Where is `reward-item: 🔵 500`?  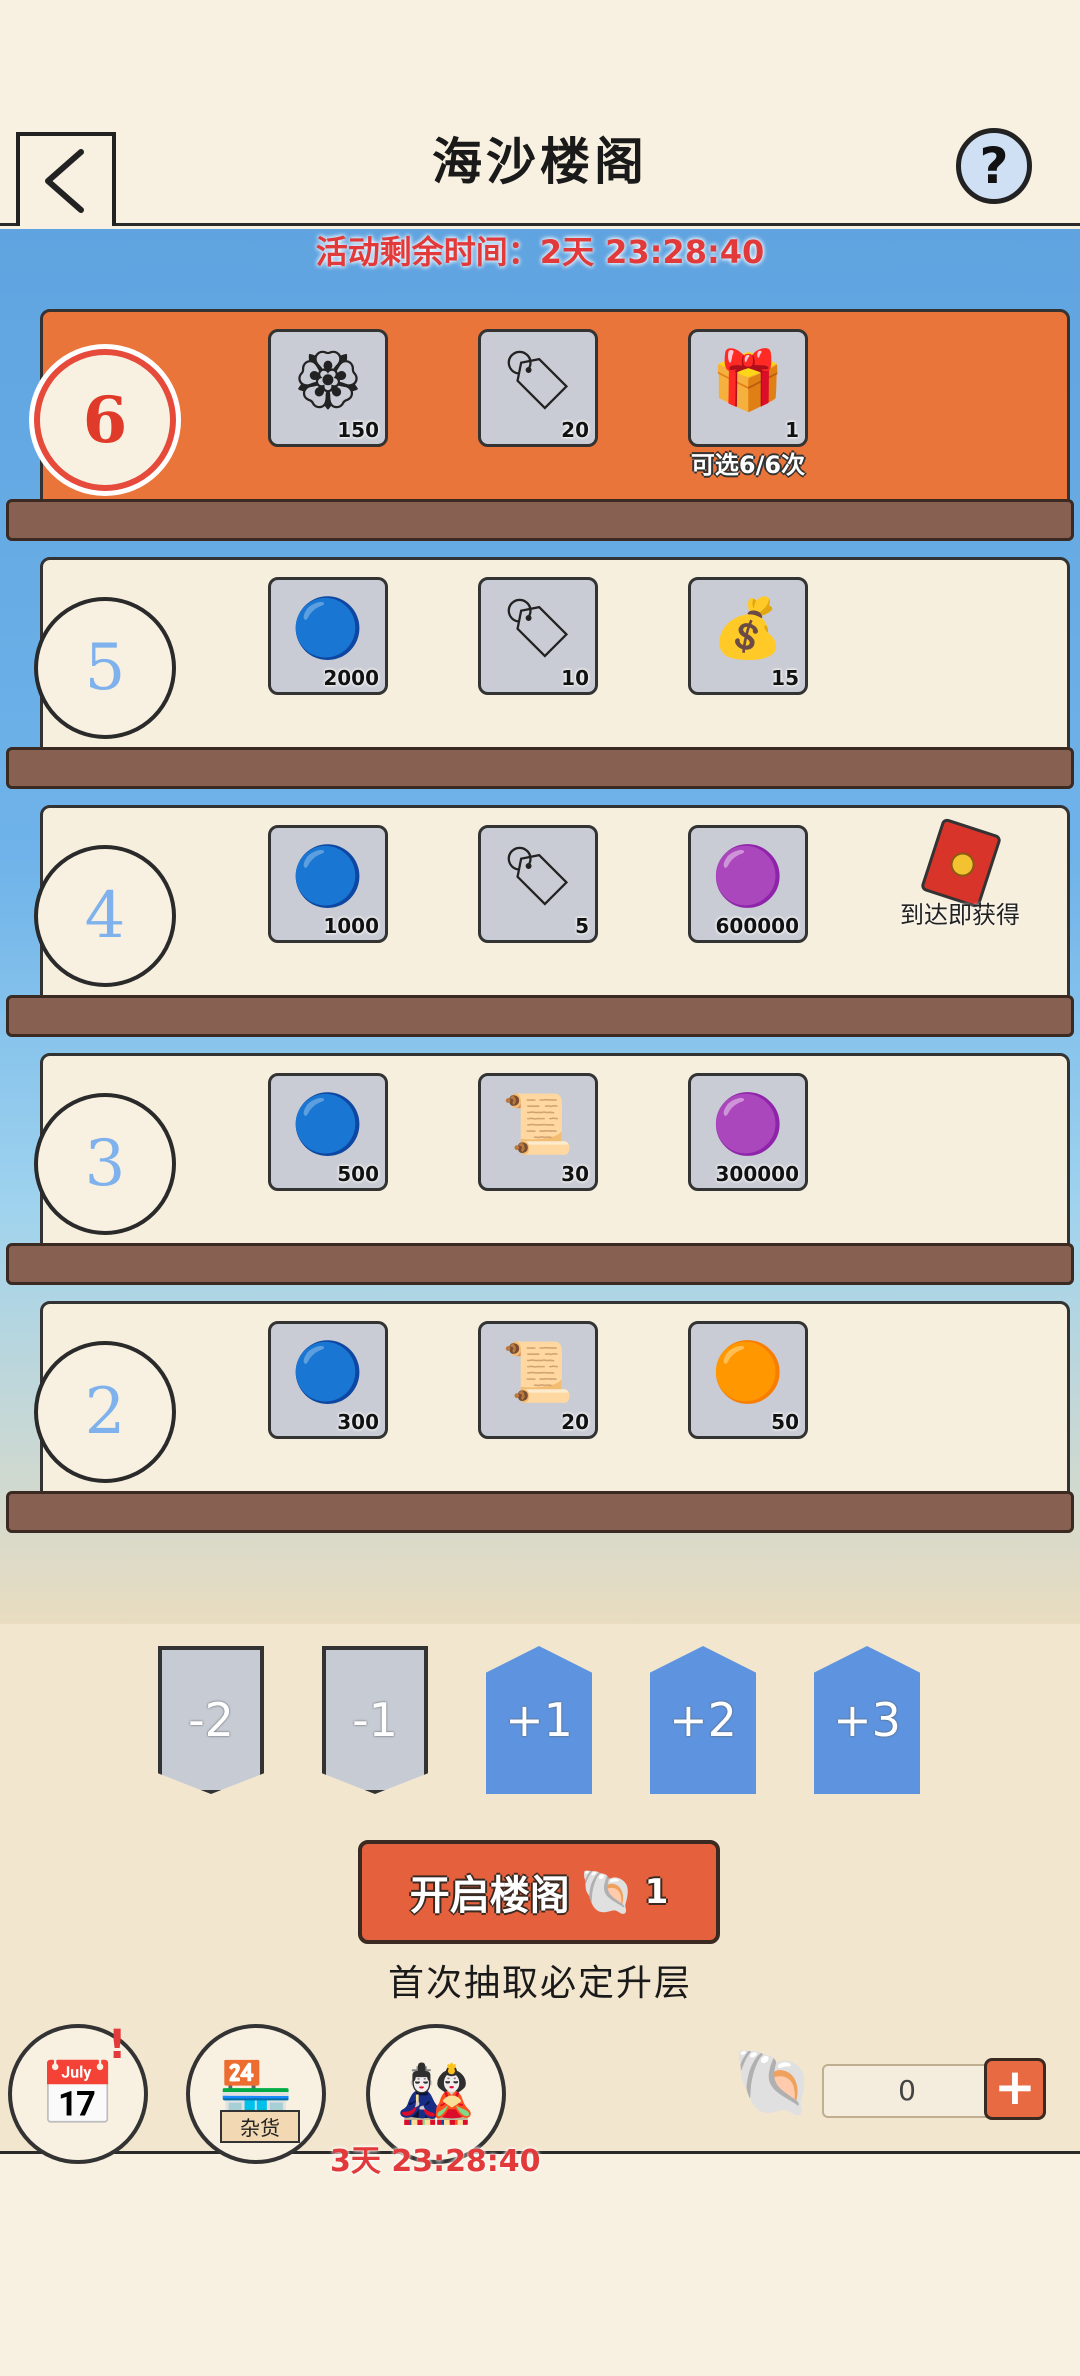 reward-item: 🔵 500 is located at coordinates (328, 1132).